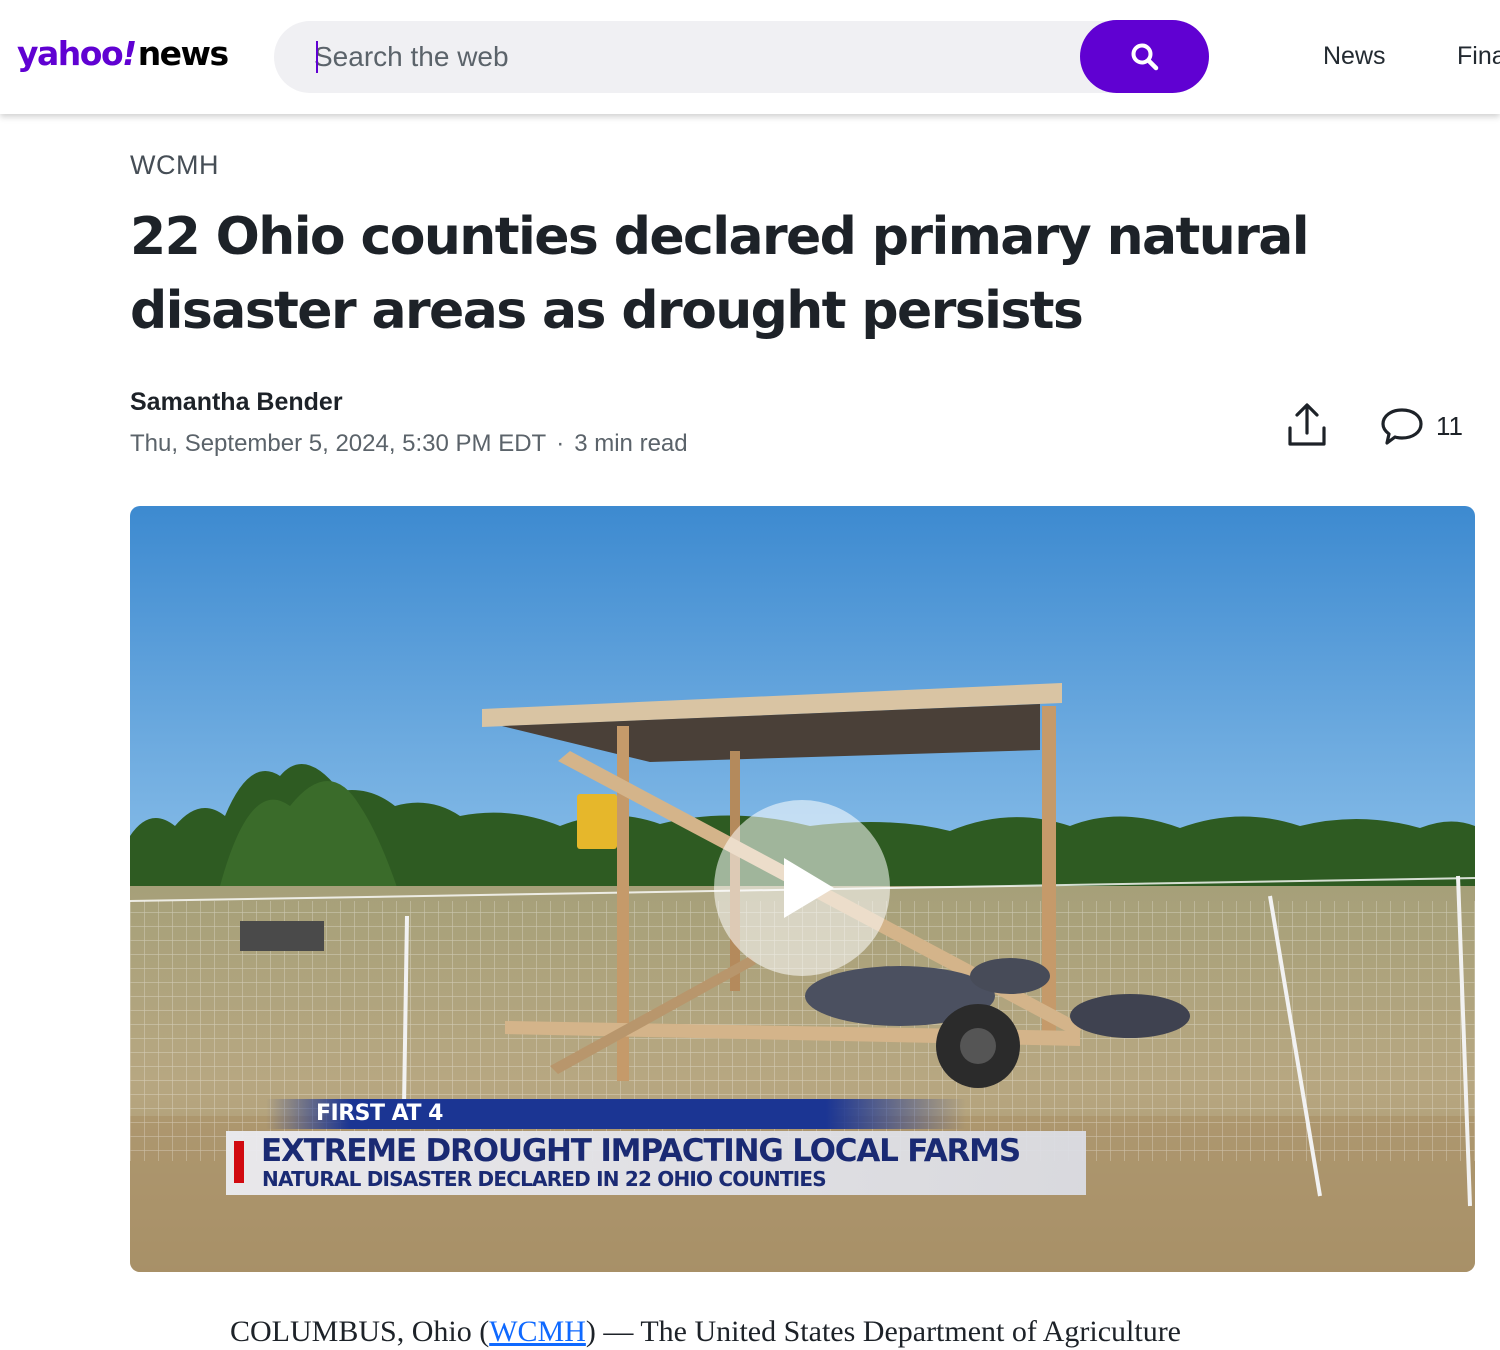 The height and width of the screenshot is (1350, 1500). I want to click on nav-item-news: News, so click(1354, 56).